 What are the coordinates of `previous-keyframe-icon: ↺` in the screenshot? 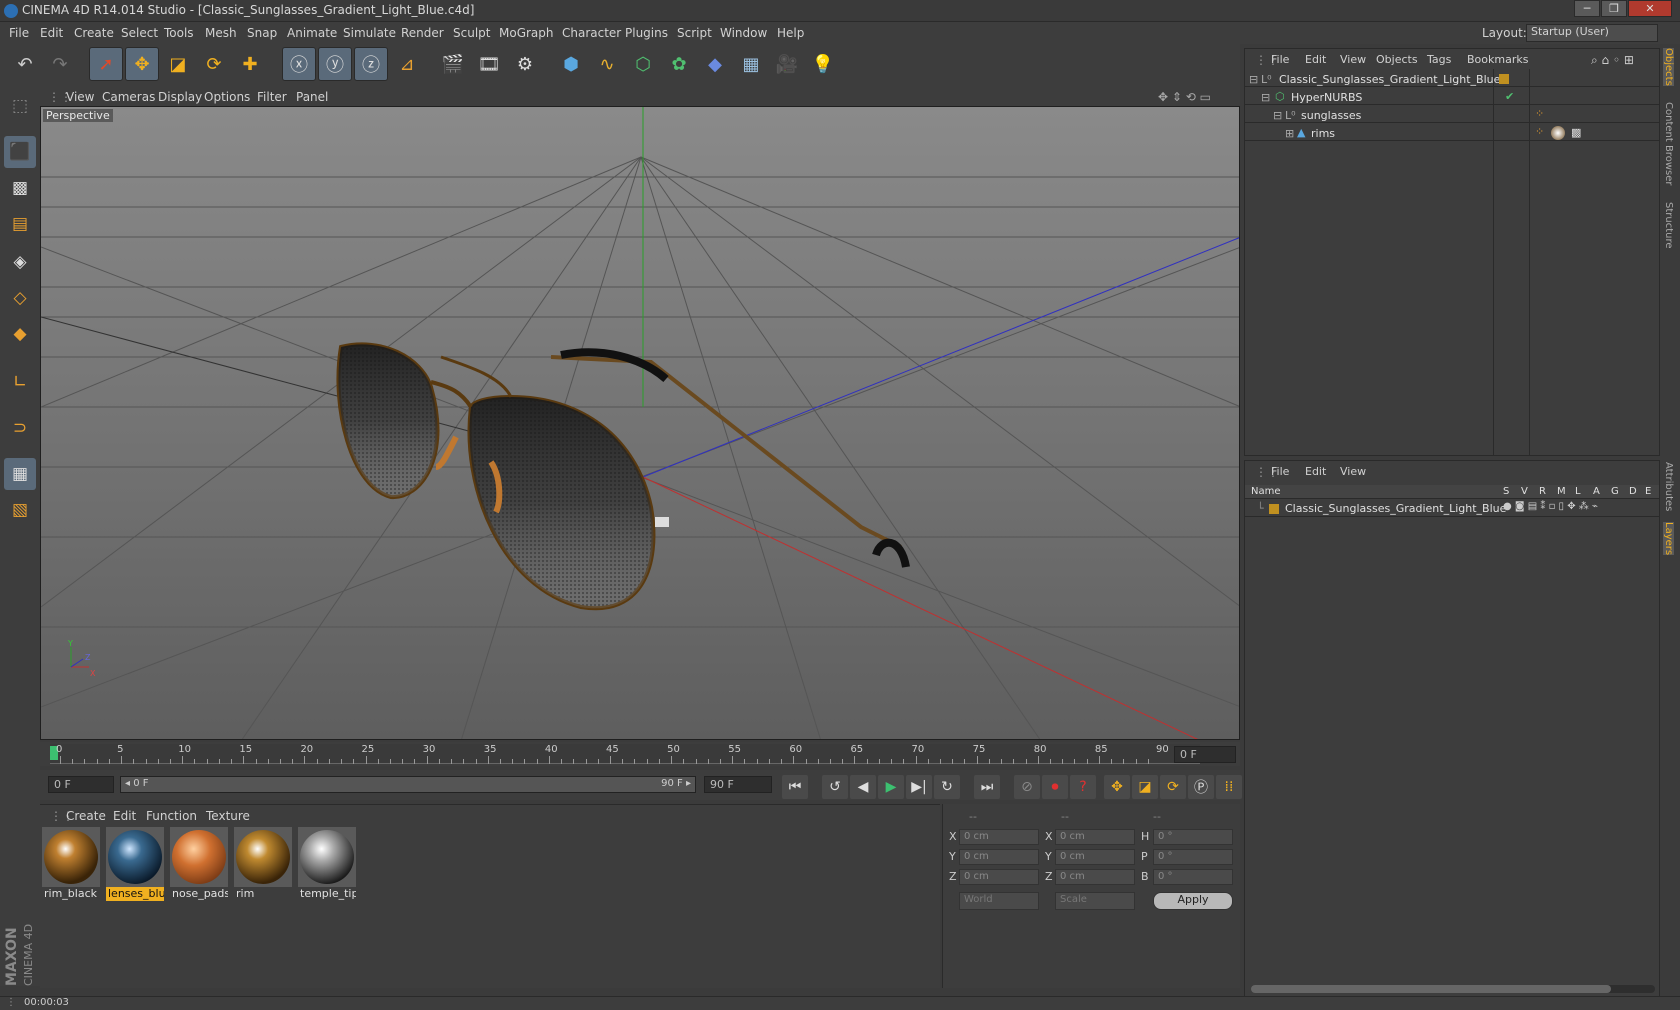 It's located at (835, 787).